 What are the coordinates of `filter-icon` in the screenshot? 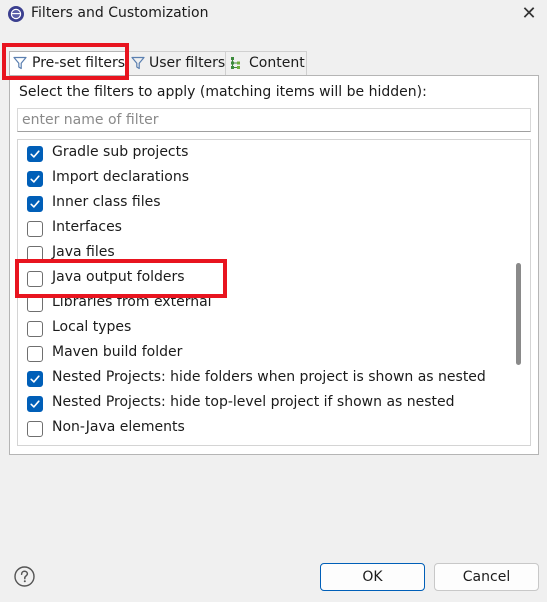 It's located at (138, 63).